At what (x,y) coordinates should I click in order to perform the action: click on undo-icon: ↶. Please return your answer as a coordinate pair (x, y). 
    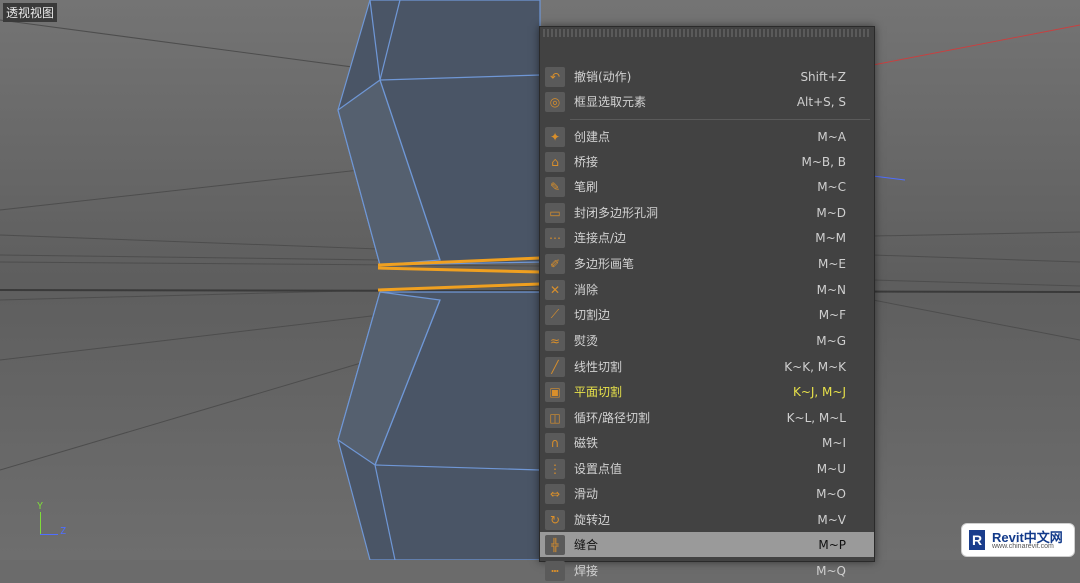
    Looking at the image, I should click on (555, 76).